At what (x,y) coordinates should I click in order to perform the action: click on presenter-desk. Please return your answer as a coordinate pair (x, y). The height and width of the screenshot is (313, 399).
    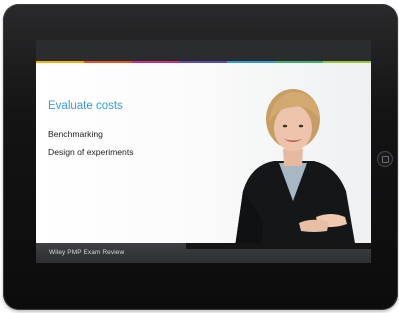
    Looking at the image, I should click on (278, 246).